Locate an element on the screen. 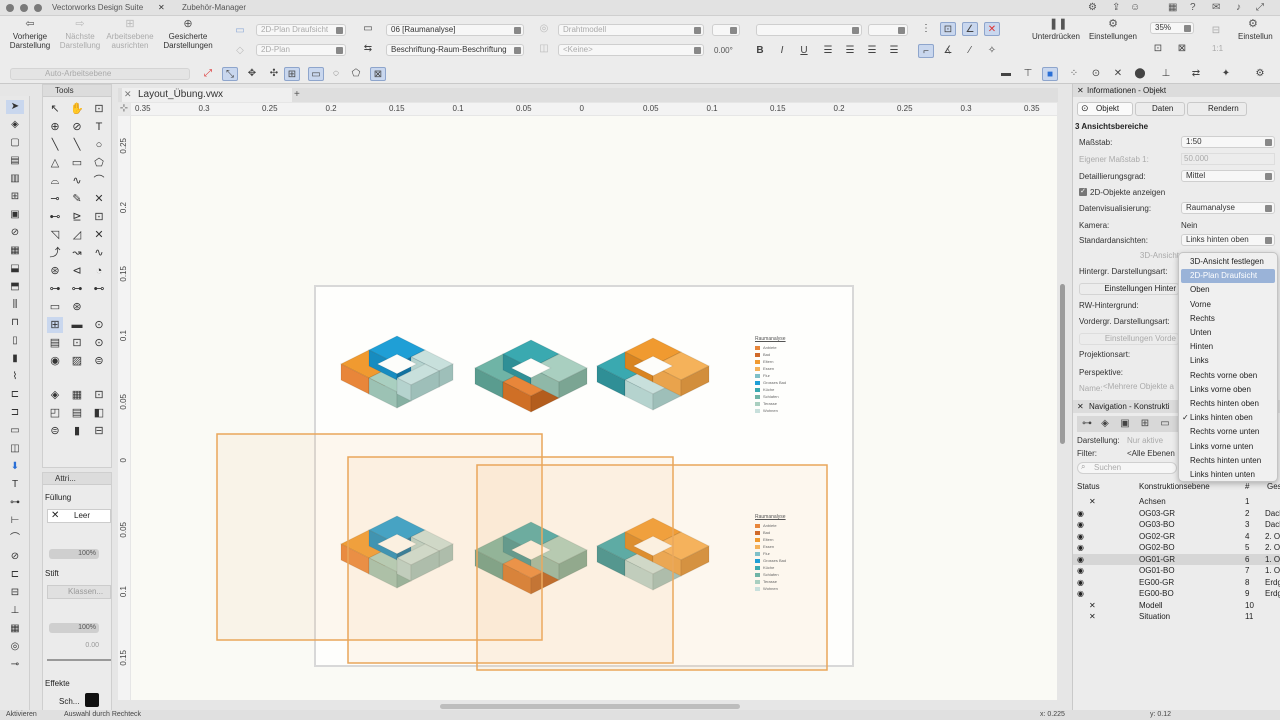  hidden-icon: ✕ is located at coordinates (1092, 501).